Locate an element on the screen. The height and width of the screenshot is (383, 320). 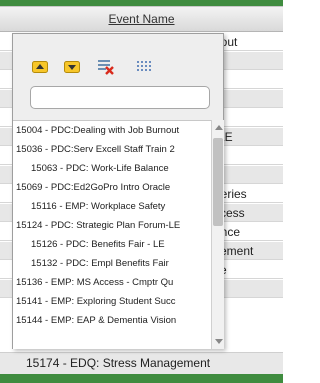
arrow-down-icon is located at coordinates (72, 67).